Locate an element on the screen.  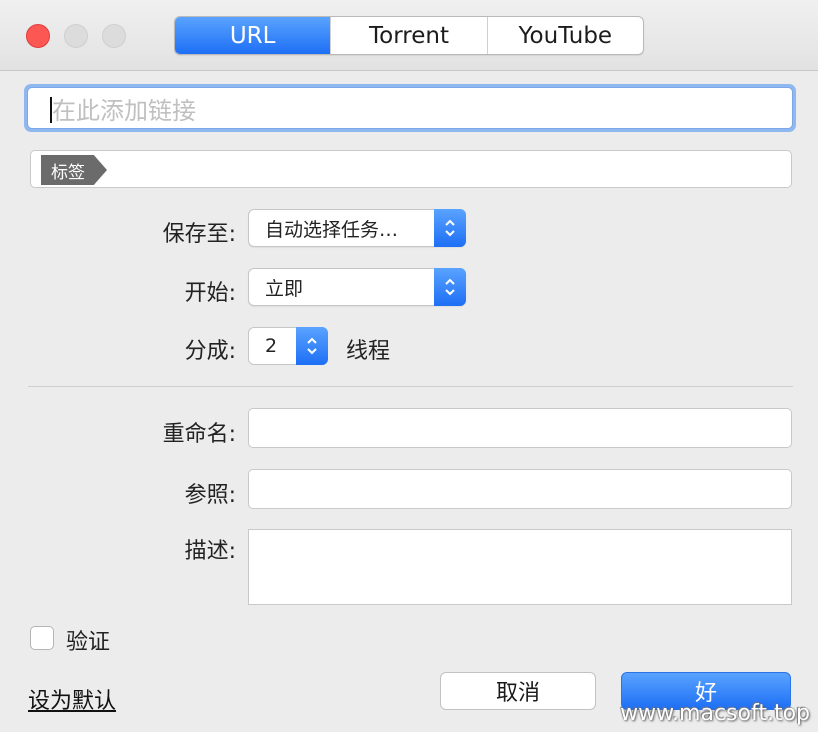
rename-input is located at coordinates (520, 428).